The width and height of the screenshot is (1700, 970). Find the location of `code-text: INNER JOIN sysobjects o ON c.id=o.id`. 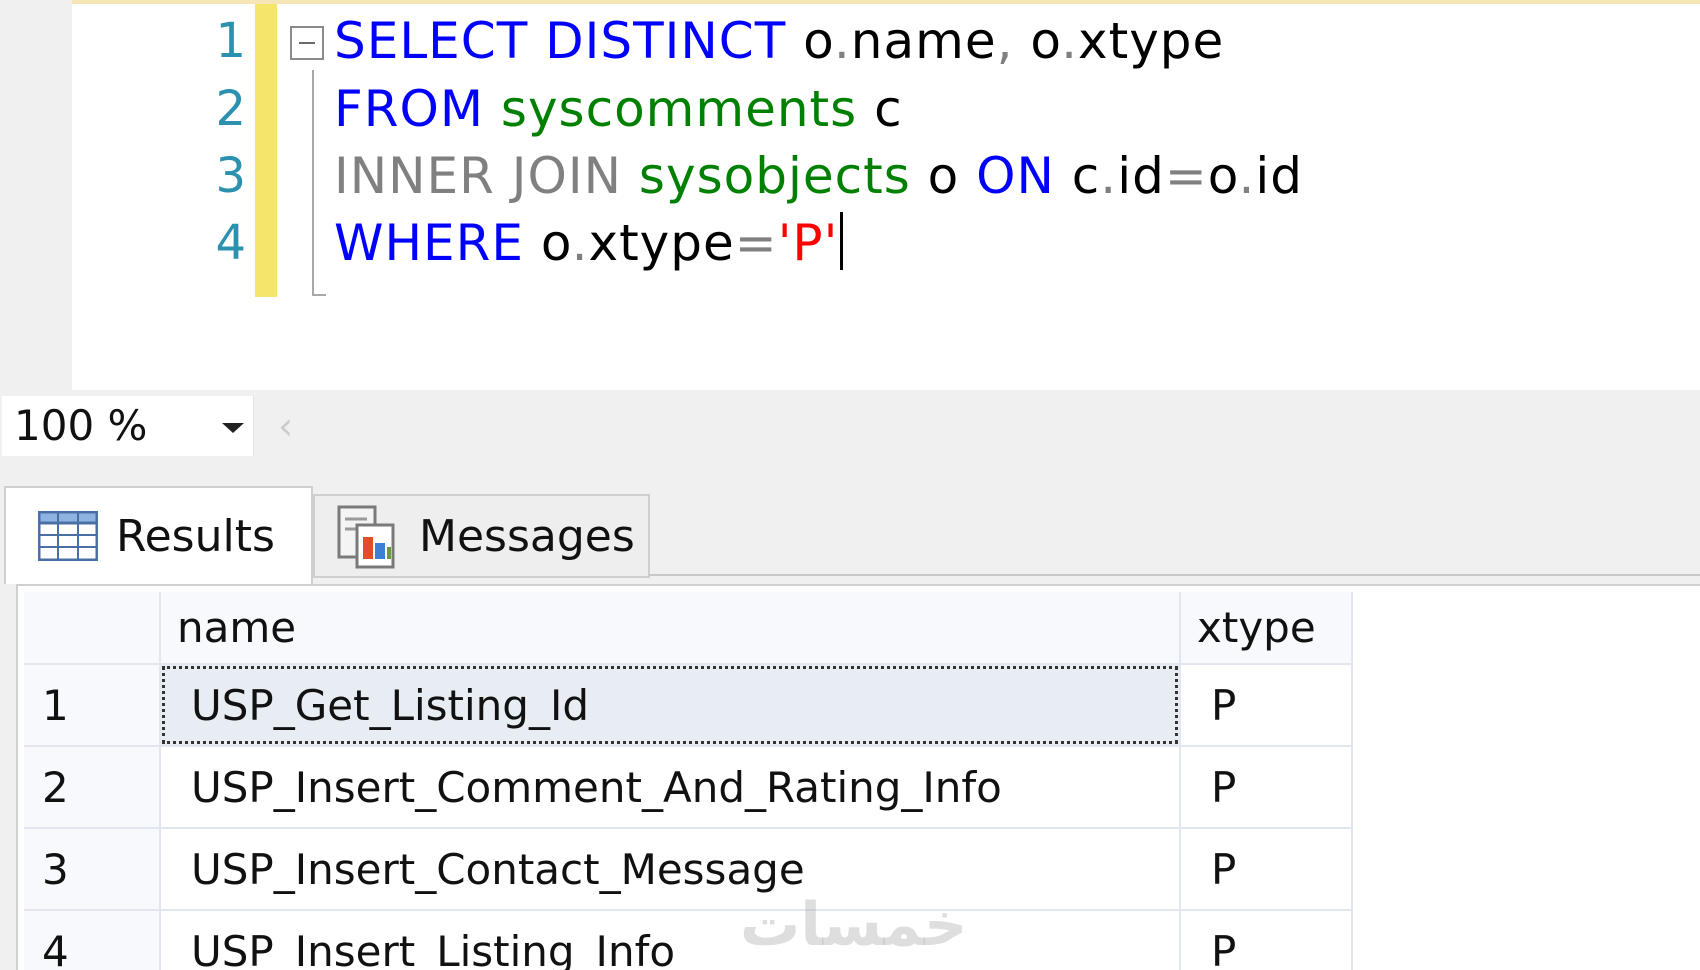

code-text: INNER JOIN sysobjects o ON c.id=o.id is located at coordinates (818, 176).